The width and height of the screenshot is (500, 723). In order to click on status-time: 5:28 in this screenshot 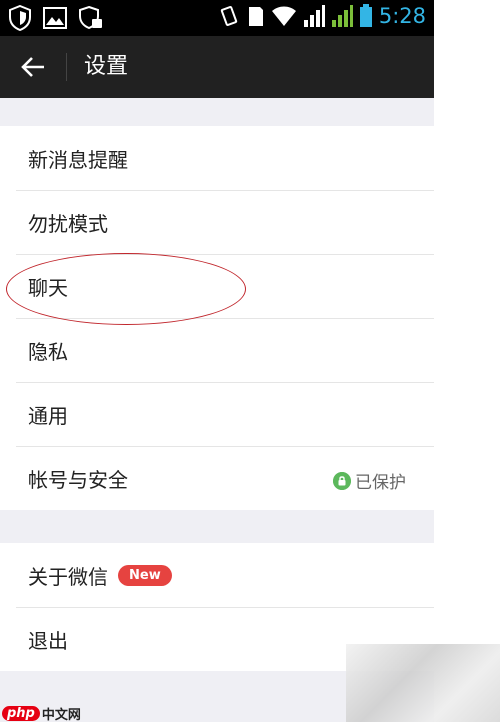, I will do `click(402, 16)`.